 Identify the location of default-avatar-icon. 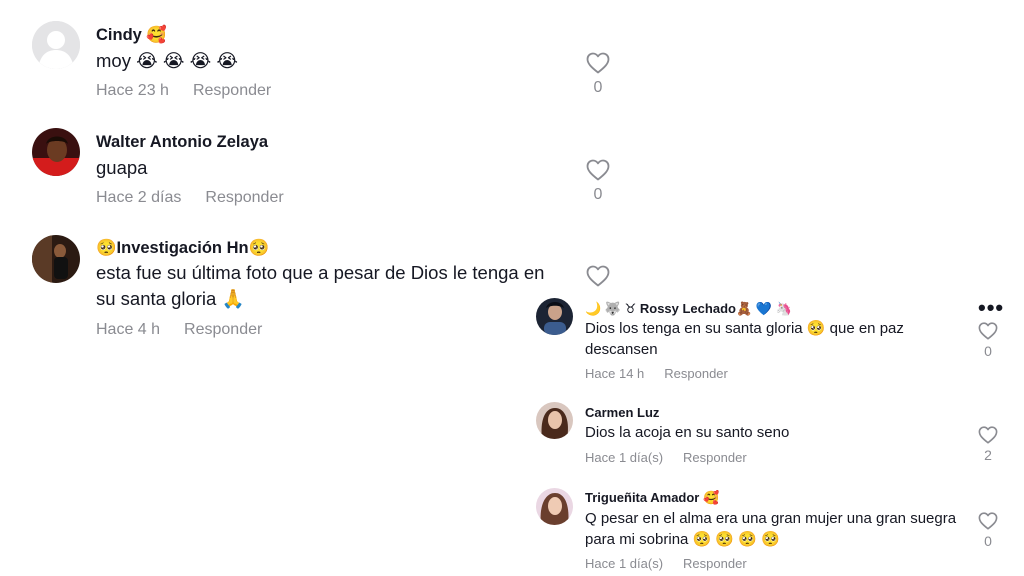
(56, 45).